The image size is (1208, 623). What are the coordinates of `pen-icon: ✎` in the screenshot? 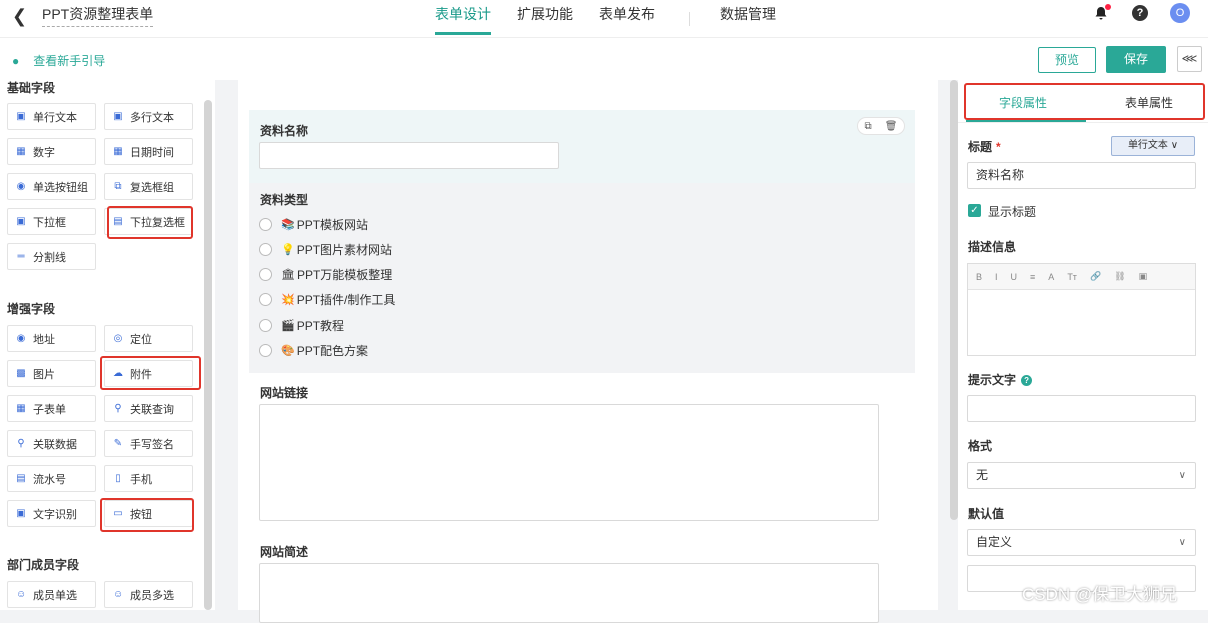 It's located at (118, 443).